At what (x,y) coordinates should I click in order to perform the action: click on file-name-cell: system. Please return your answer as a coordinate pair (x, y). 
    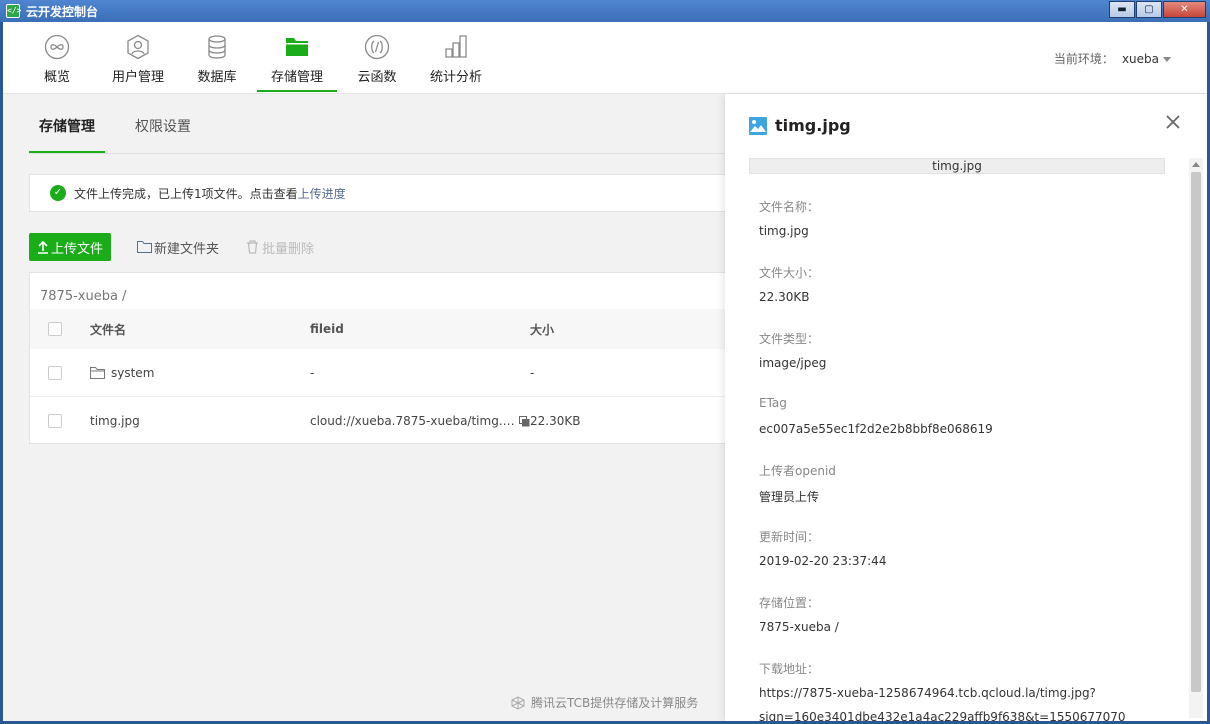
    Looking at the image, I should click on (122, 372).